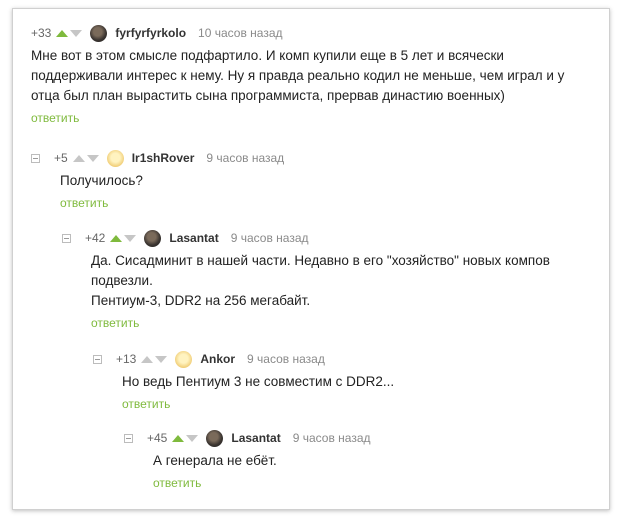 This screenshot has height=518, width=620. Describe the element at coordinates (297, 33) in the screenshot. I see `comment-meta: +33 fyrfyrfyrkolo 10 часов назад` at that location.